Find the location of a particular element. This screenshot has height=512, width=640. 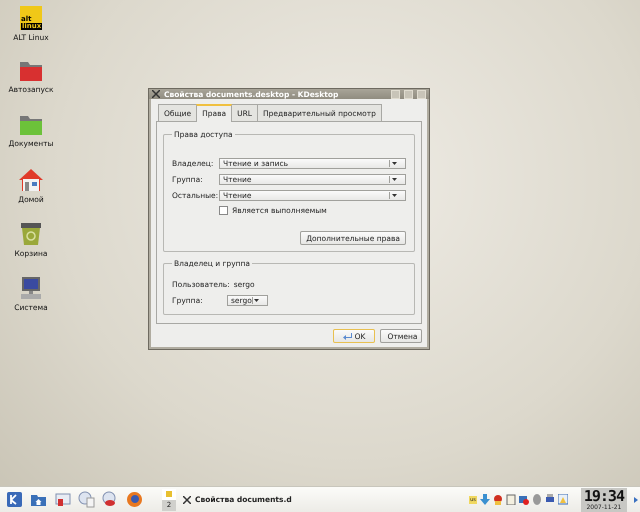

clipboard-icon is located at coordinates (511, 499).